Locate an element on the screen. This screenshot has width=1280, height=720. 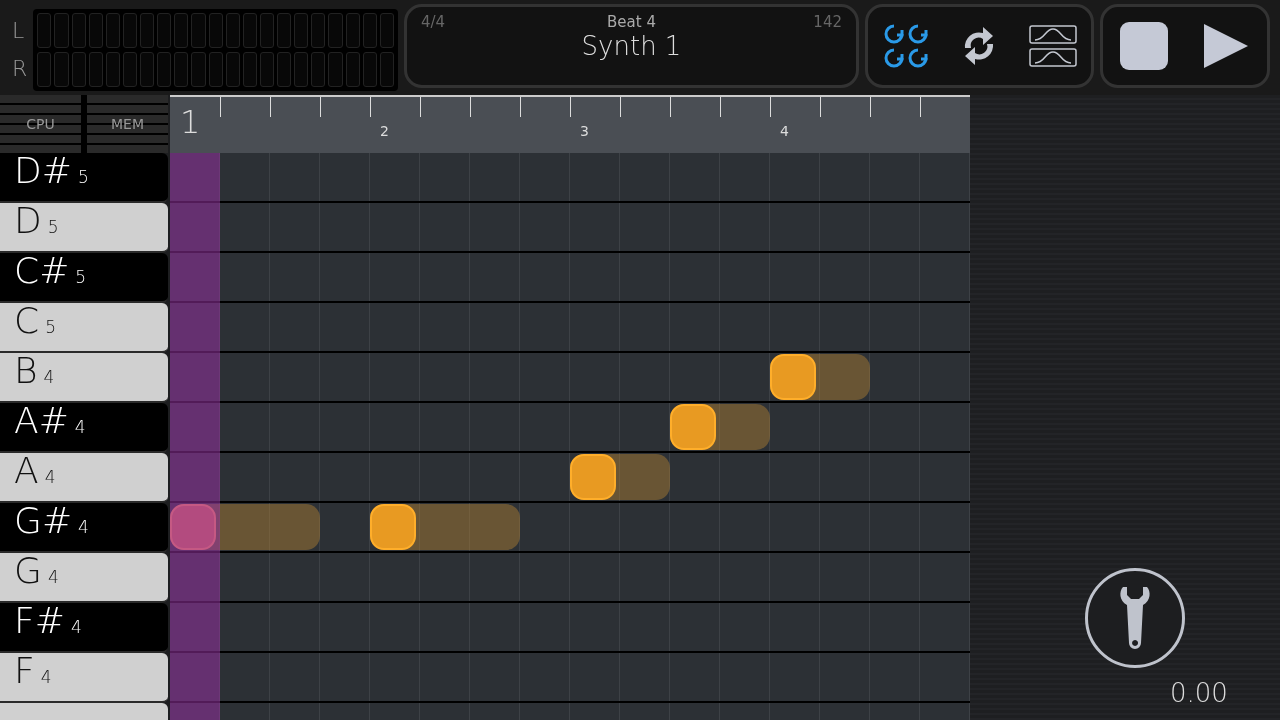
piano-key: F# 4 is located at coordinates (84, 628).